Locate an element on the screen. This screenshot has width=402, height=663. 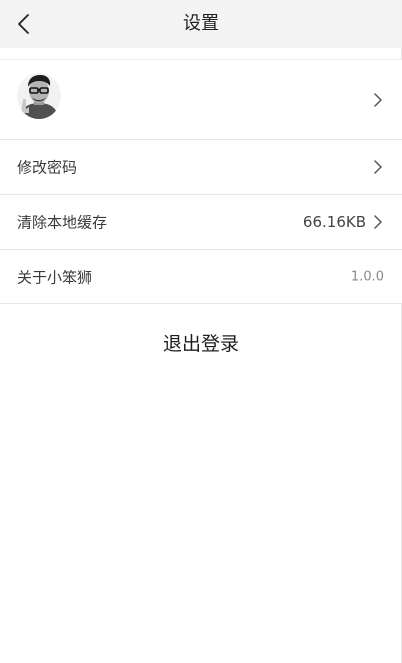
page-title: 设置 is located at coordinates (201, 23).